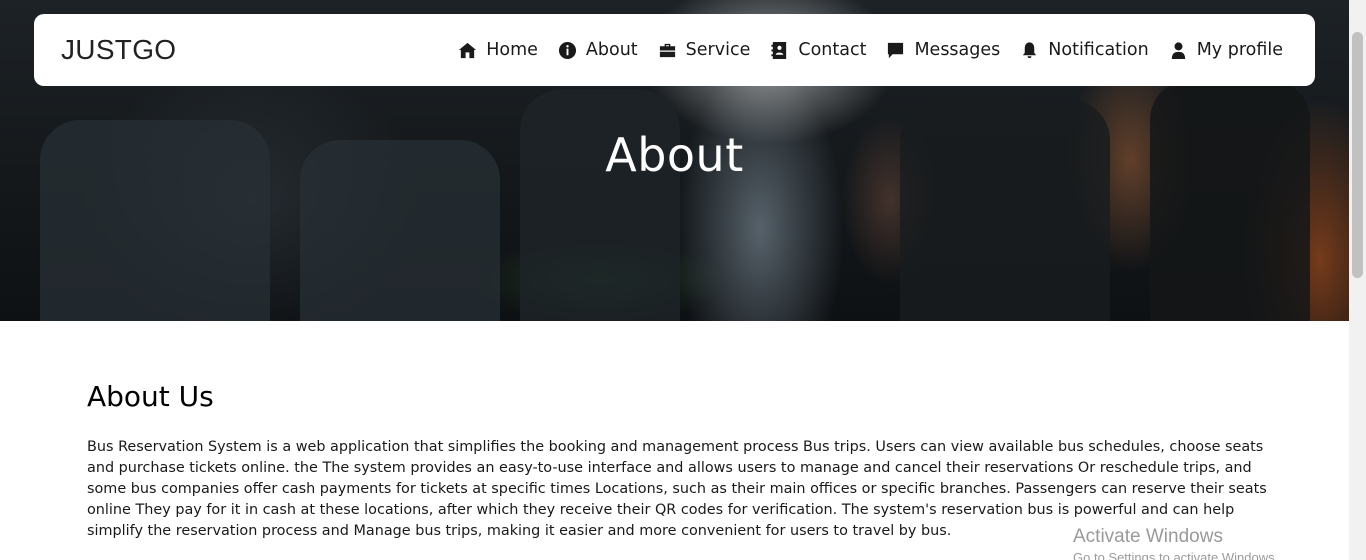 This screenshot has height=560, width=1366. What do you see at coordinates (1357, 280) in the screenshot?
I see `page-scrollbar` at bounding box center [1357, 280].